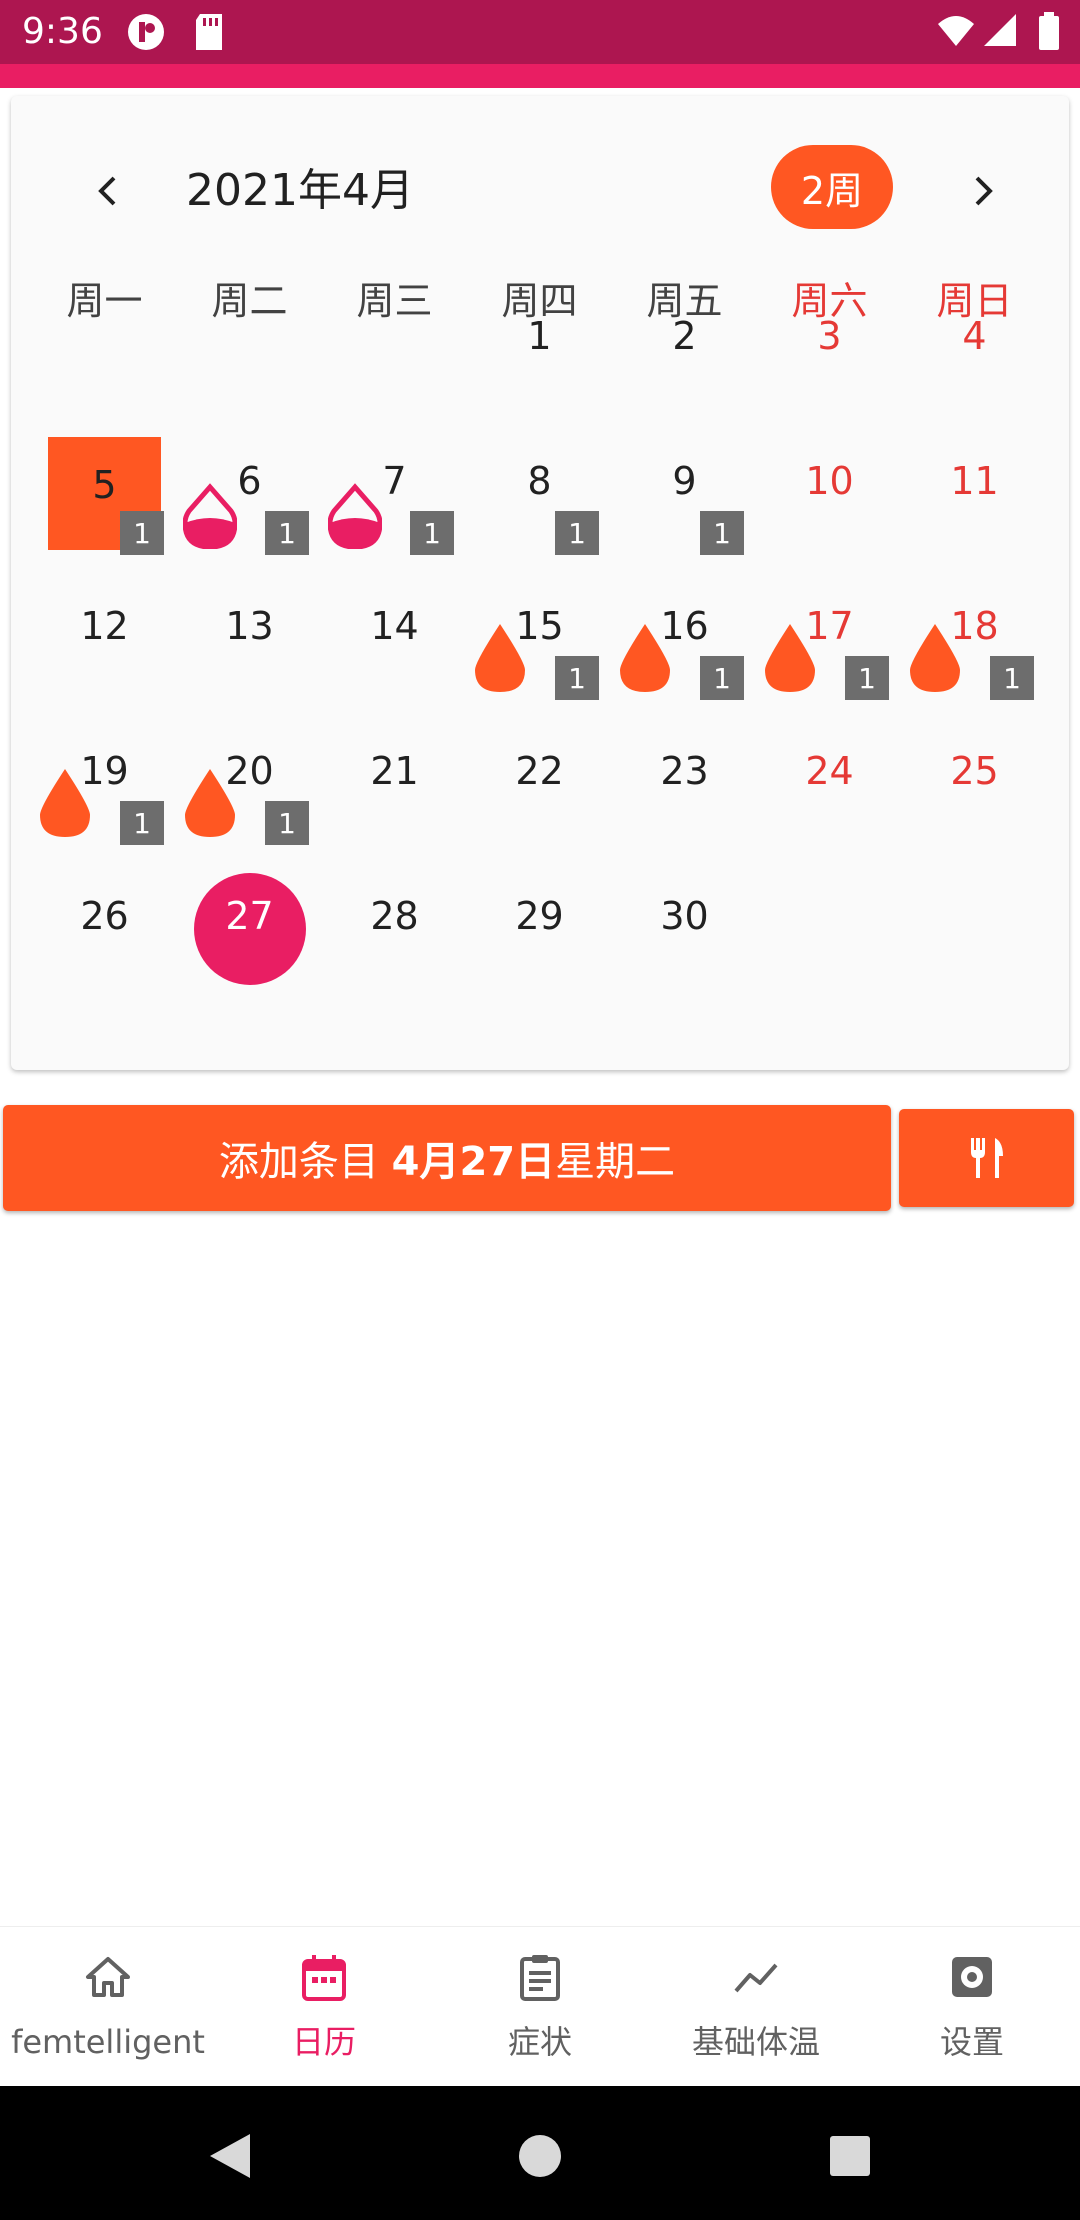 This screenshot has width=1080, height=2220. What do you see at coordinates (850, 2156) in the screenshot?
I see `recents-square-icon` at bounding box center [850, 2156].